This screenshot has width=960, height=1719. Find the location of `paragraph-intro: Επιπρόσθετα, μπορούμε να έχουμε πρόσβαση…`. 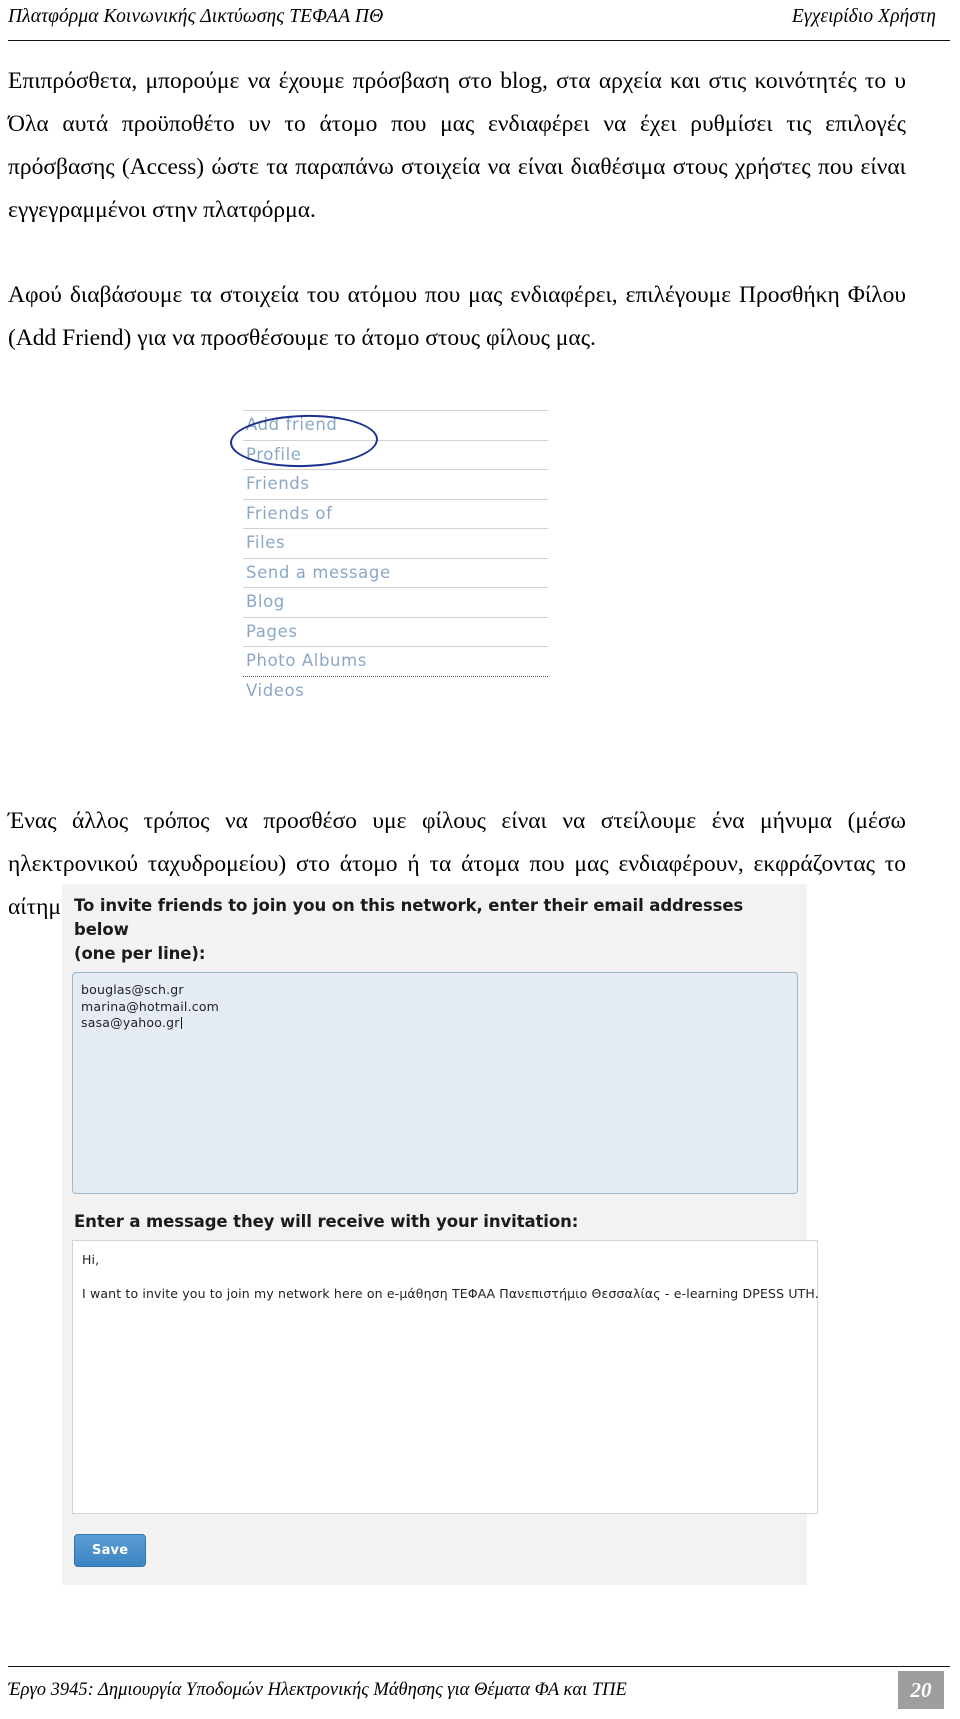

paragraph-intro: Επιπρόσθετα, μπορούμε να έχουμε πρόσβαση… is located at coordinates (457, 145).